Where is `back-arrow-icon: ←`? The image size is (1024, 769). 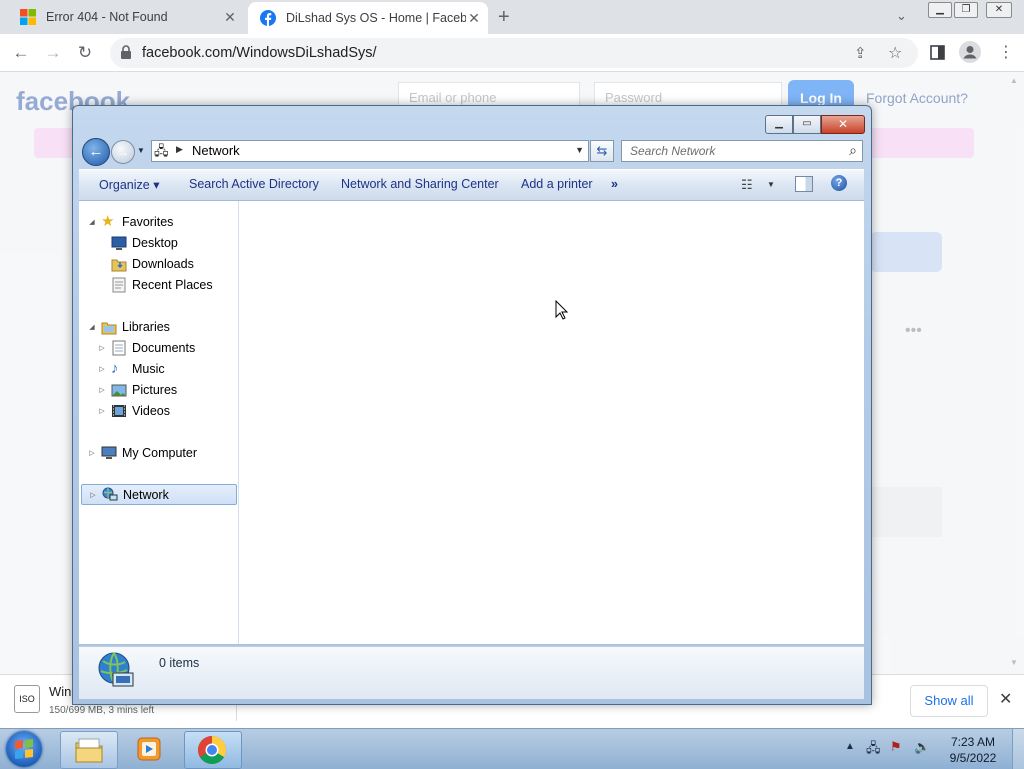 back-arrow-icon: ← is located at coordinates (21, 53).